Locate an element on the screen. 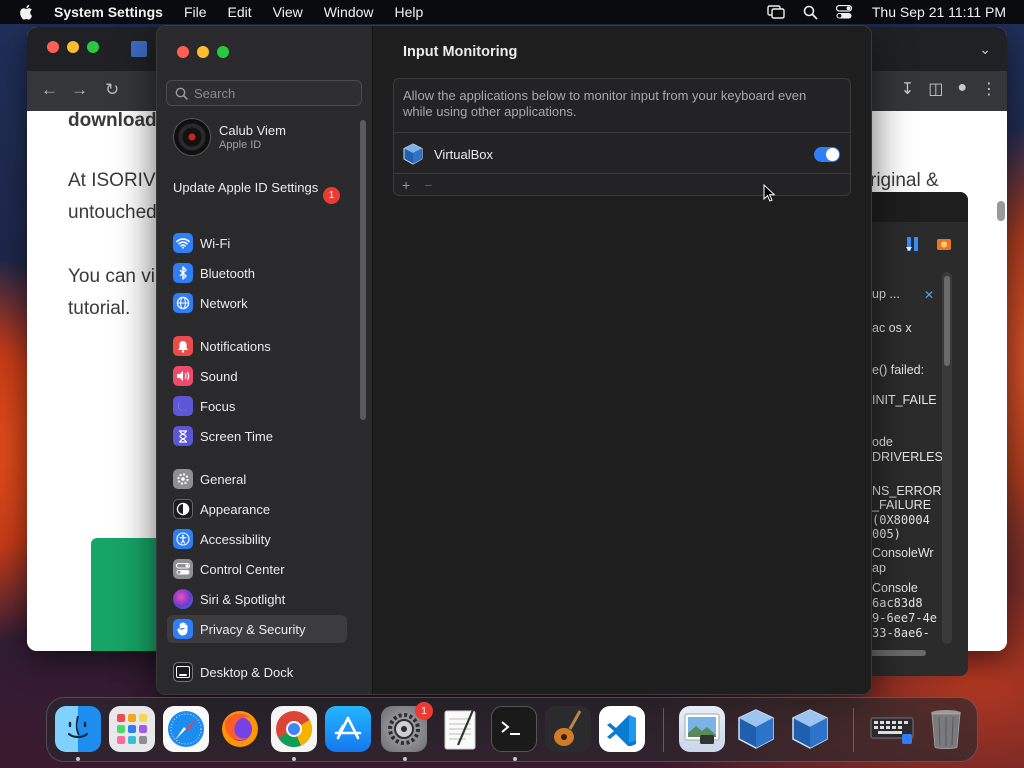 Image resolution: width=1024 pixels, height=768 pixels. sidebar-item-label: Privacy & Security is located at coordinates (253, 629).